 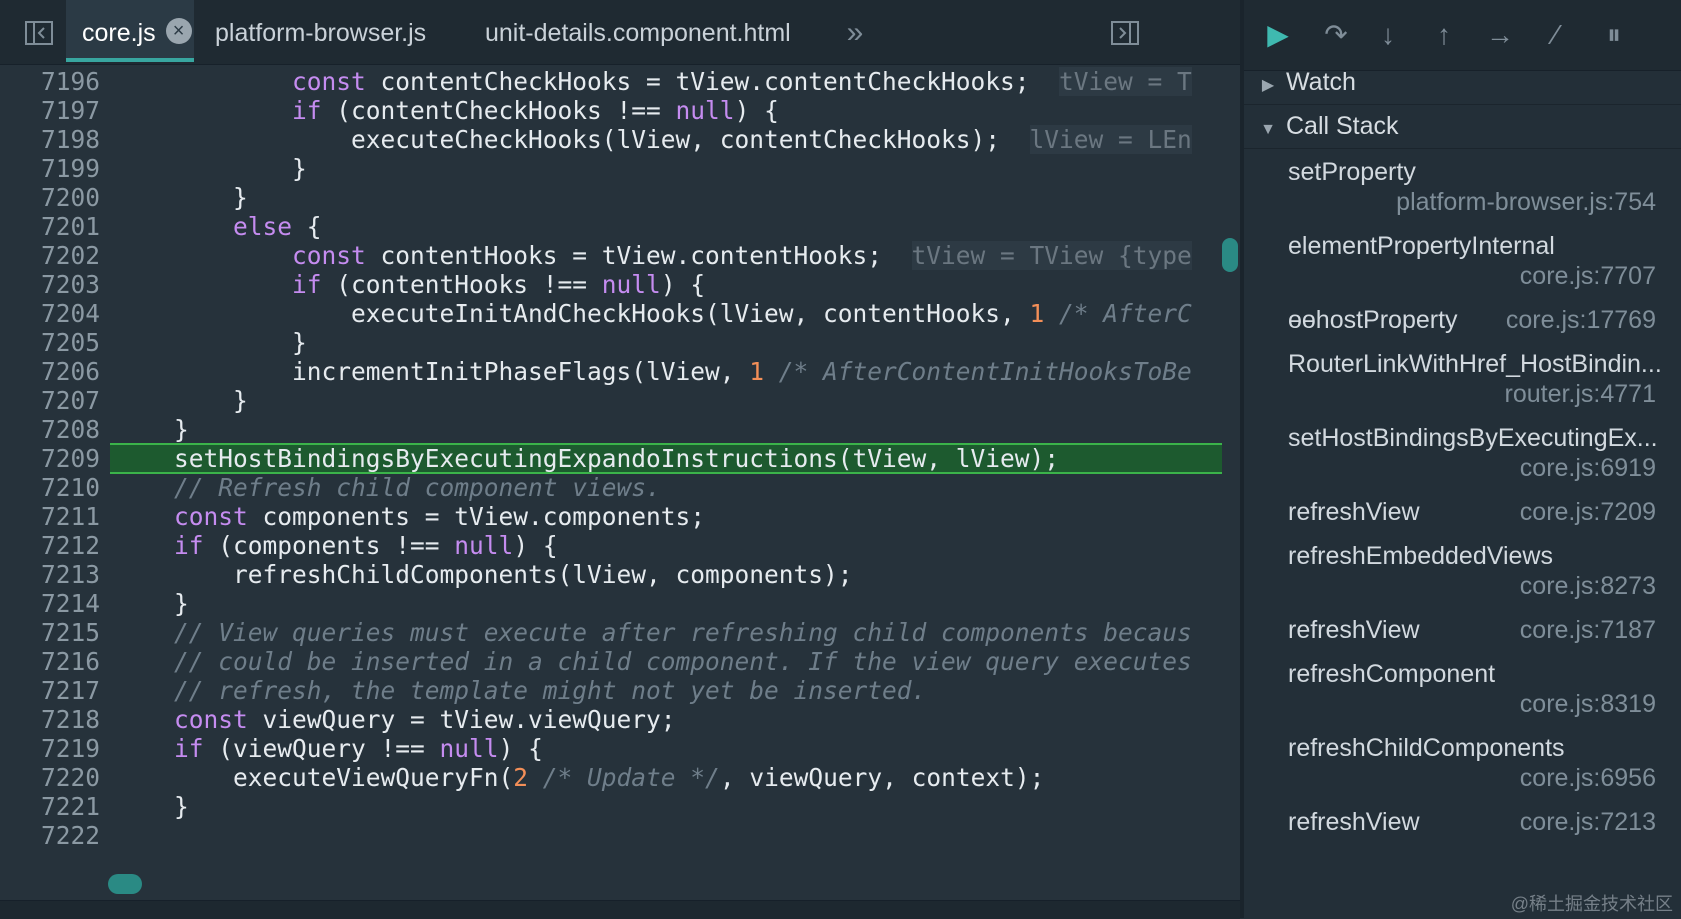 What do you see at coordinates (57, 81) in the screenshot?
I see `line-number: 7196` at bounding box center [57, 81].